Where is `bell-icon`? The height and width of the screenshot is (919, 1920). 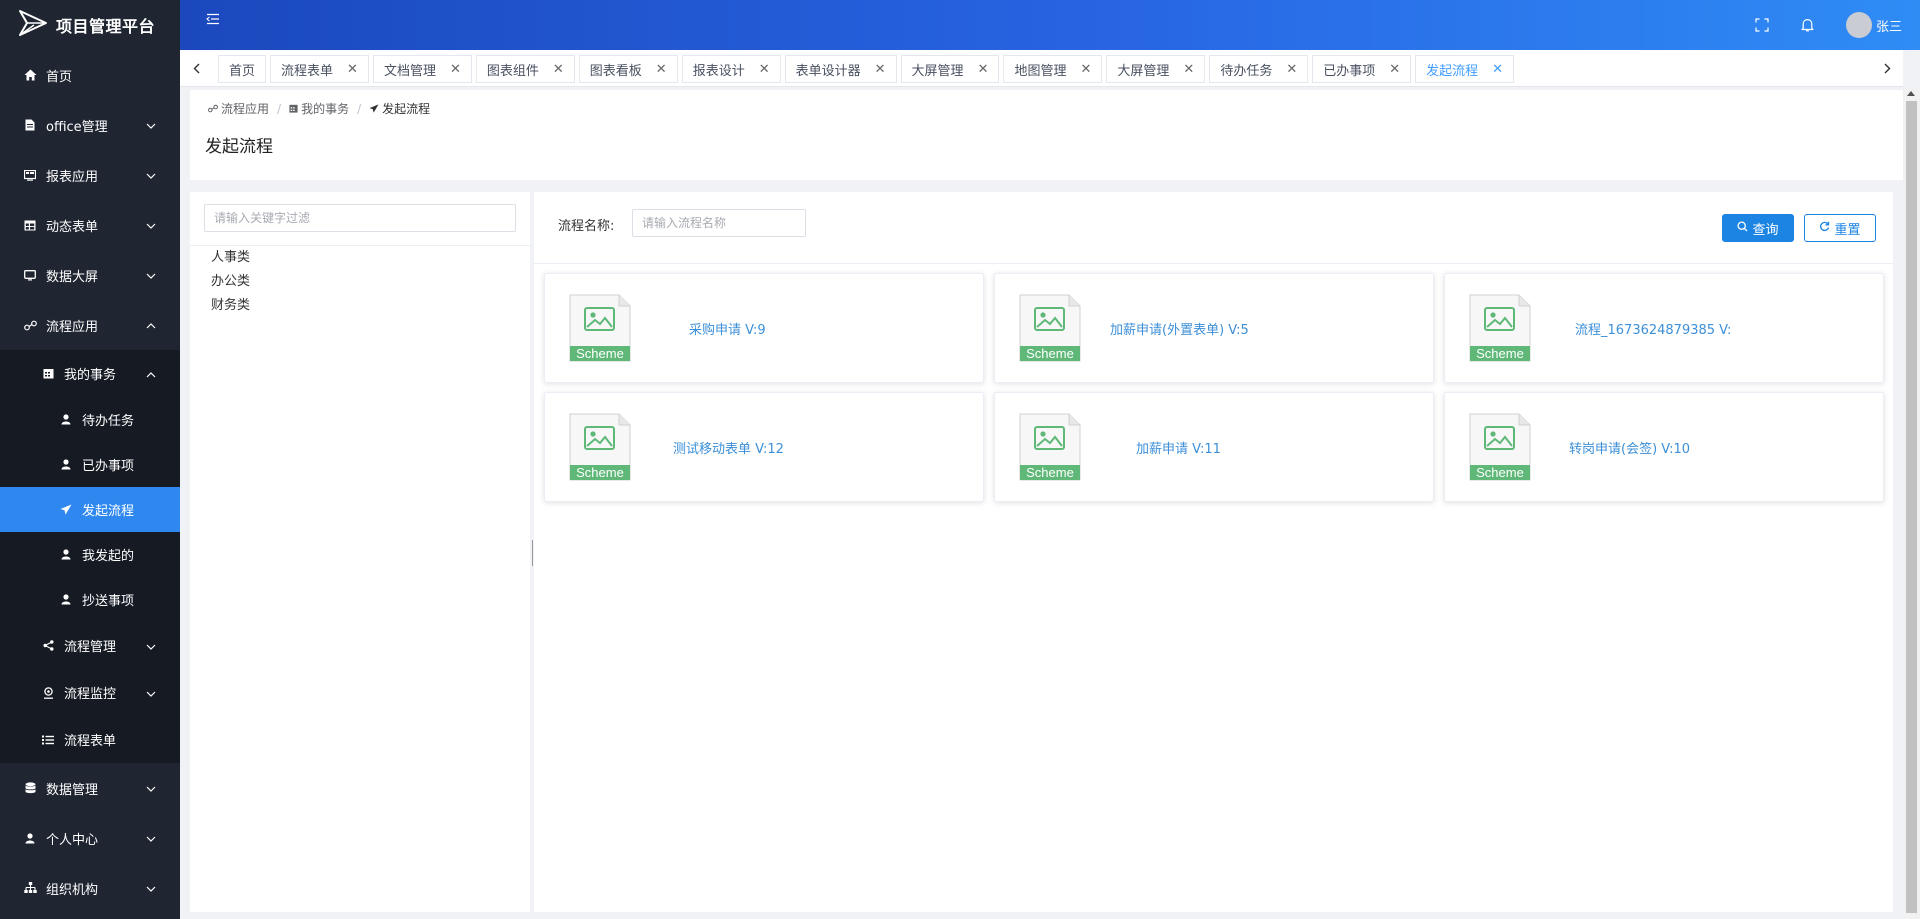
bell-icon is located at coordinates (1807, 25).